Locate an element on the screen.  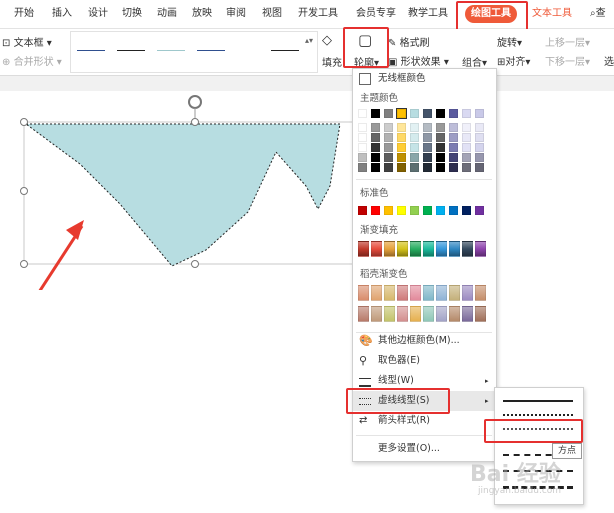
send-backward-button: 下移一层▾ is located at coordinates (567, 60).